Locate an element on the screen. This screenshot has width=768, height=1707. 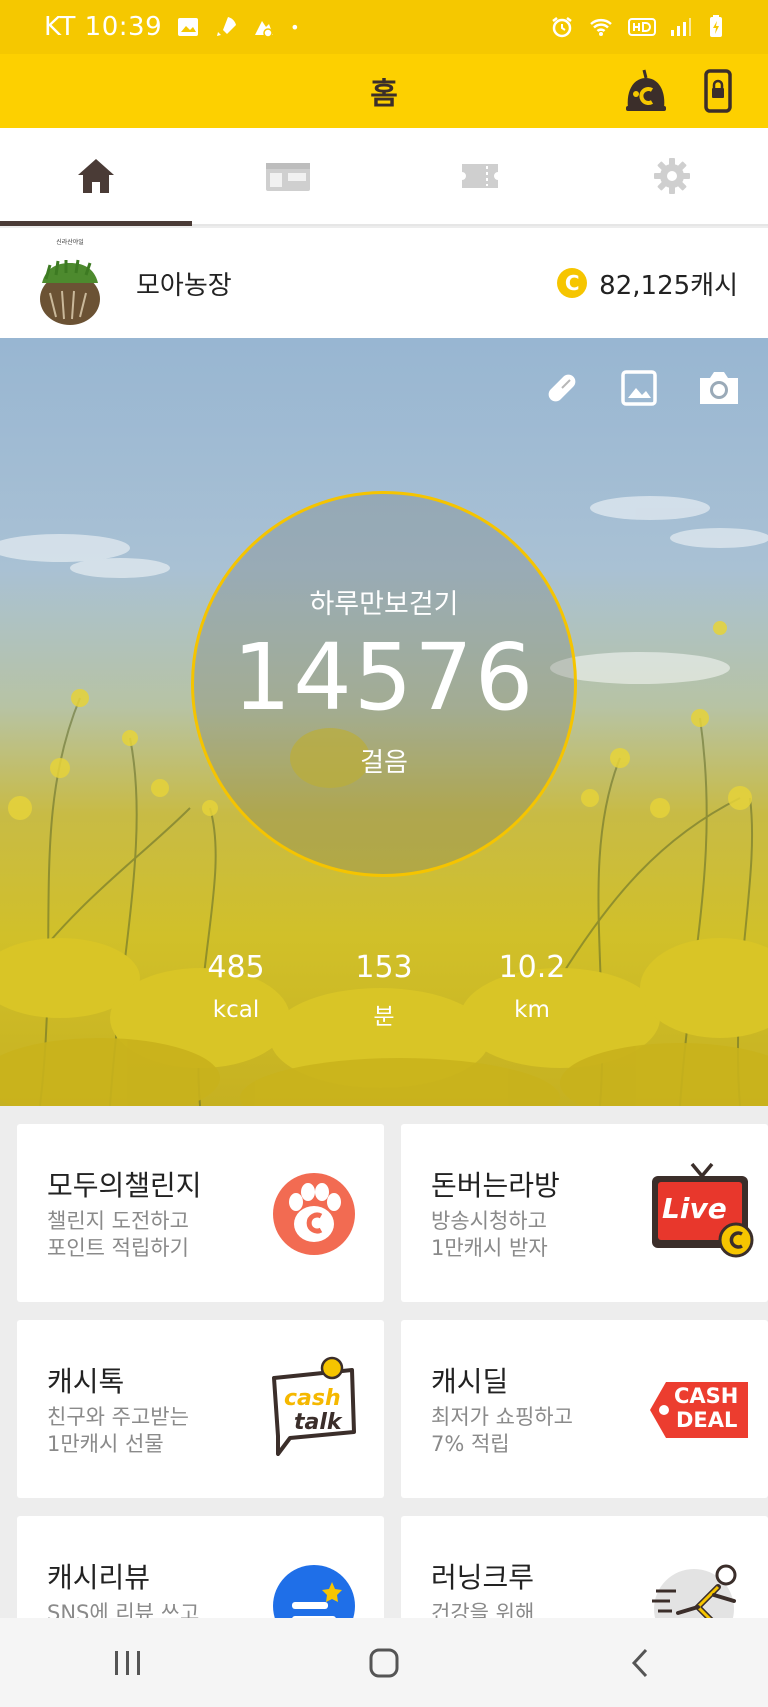
image-icon is located at coordinates (639, 388).